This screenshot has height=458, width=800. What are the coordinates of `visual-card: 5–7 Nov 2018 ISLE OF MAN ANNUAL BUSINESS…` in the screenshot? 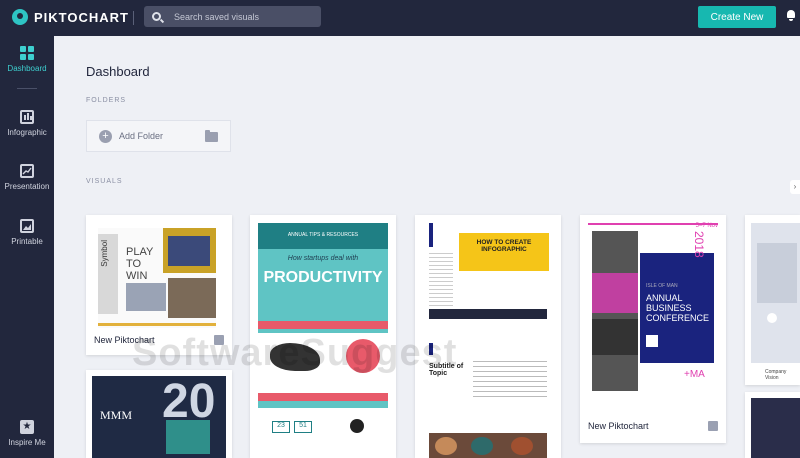 It's located at (653, 329).